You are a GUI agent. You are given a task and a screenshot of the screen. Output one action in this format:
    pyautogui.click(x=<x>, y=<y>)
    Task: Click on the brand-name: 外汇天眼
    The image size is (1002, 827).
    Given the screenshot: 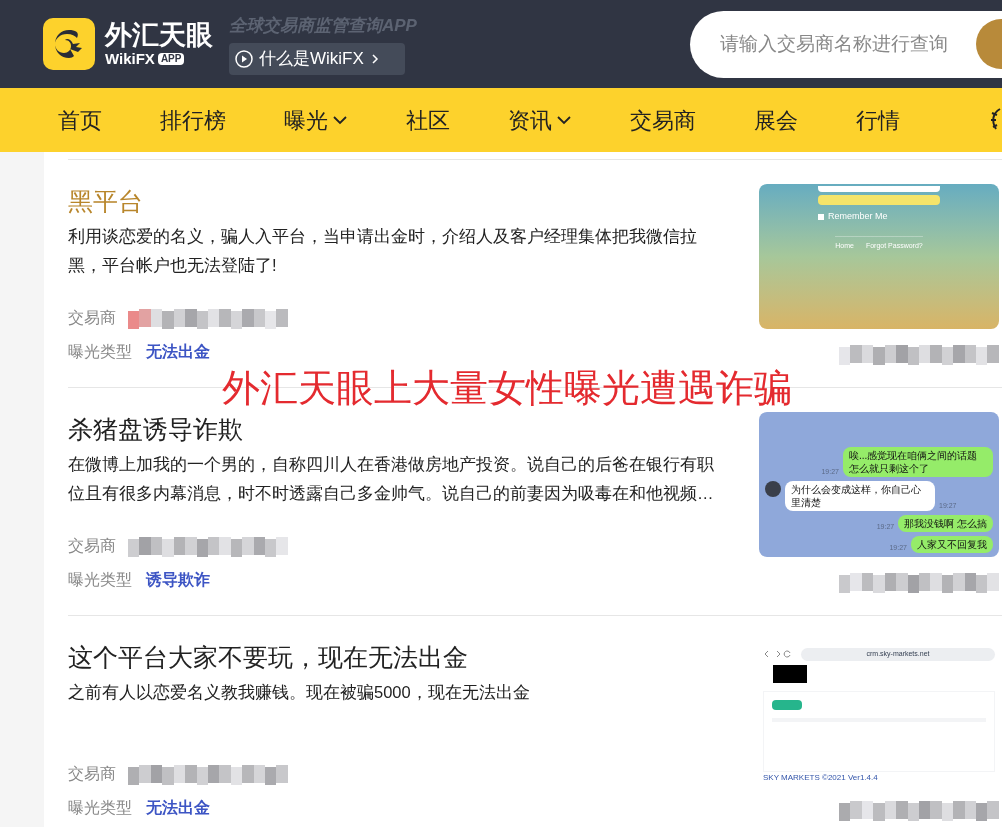 What is the action you would take?
    pyautogui.click(x=159, y=35)
    